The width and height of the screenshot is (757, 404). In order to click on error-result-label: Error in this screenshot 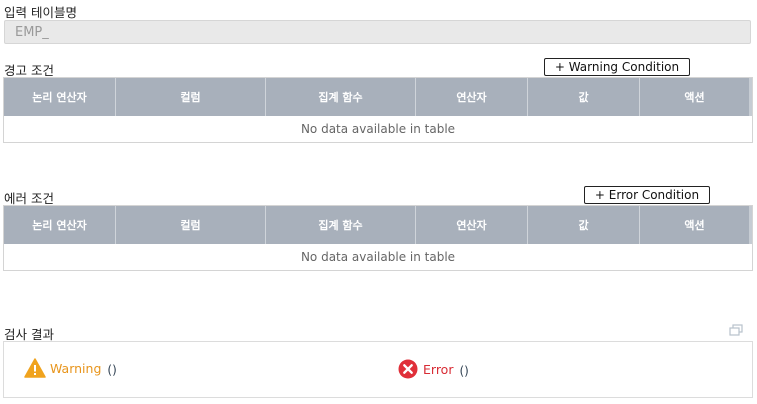, I will do `click(438, 369)`.